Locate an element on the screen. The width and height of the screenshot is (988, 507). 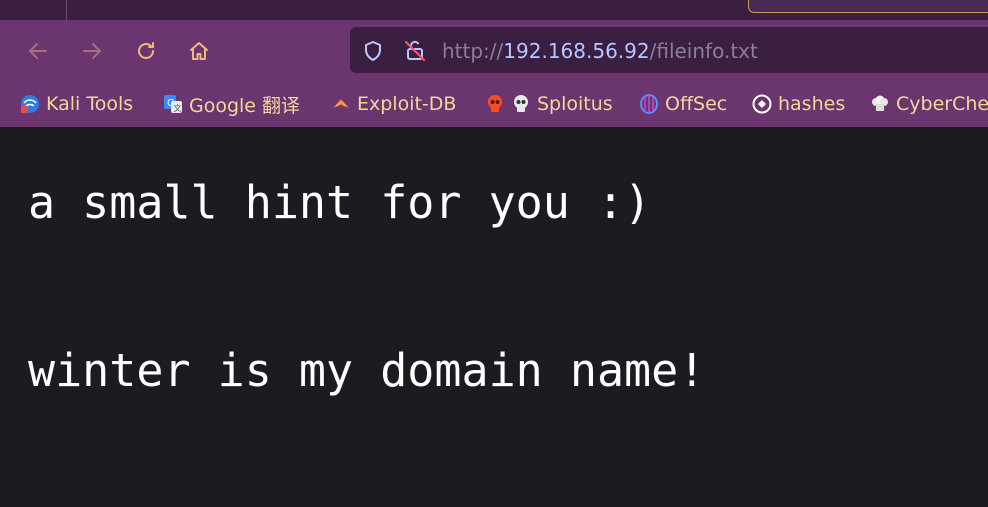
url-host: 192.168.56.92 is located at coordinates (576, 51).